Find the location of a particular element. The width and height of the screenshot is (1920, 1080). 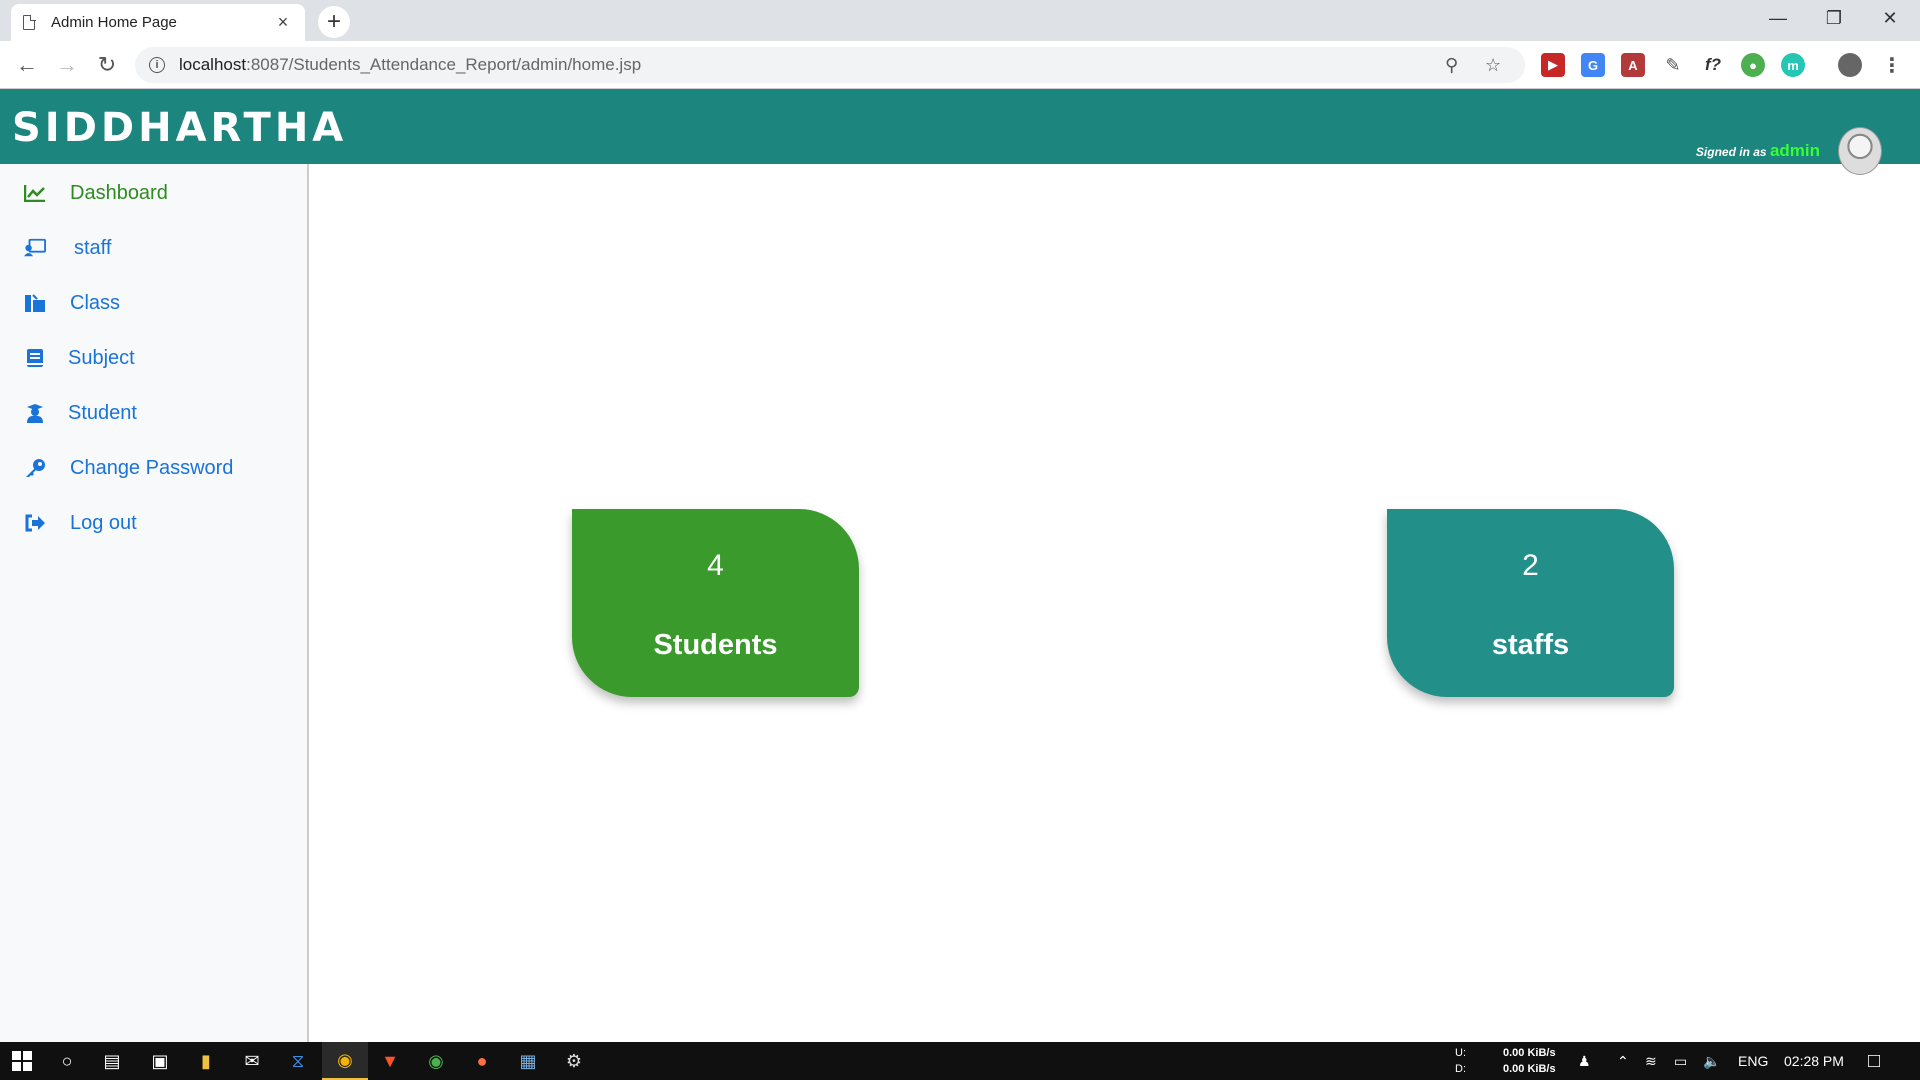

tab-close-icon: × is located at coordinates (283, 22).